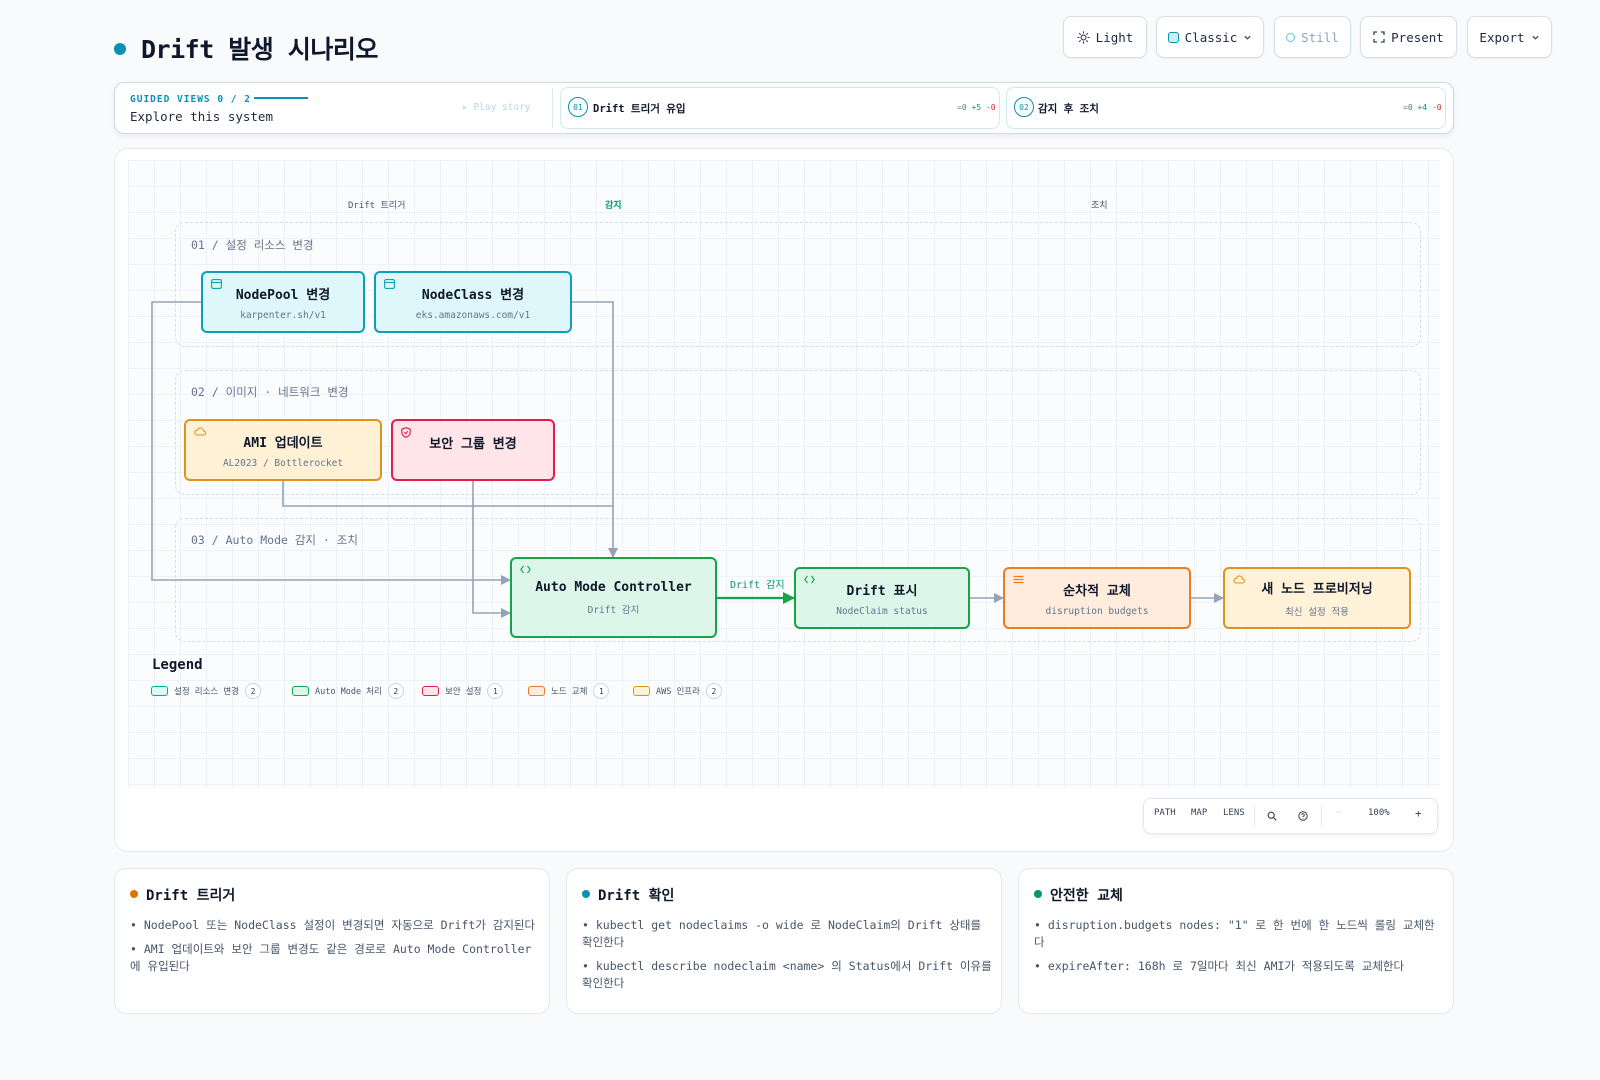 The height and width of the screenshot is (1080, 1600). I want to click on title-dot, so click(120, 49).